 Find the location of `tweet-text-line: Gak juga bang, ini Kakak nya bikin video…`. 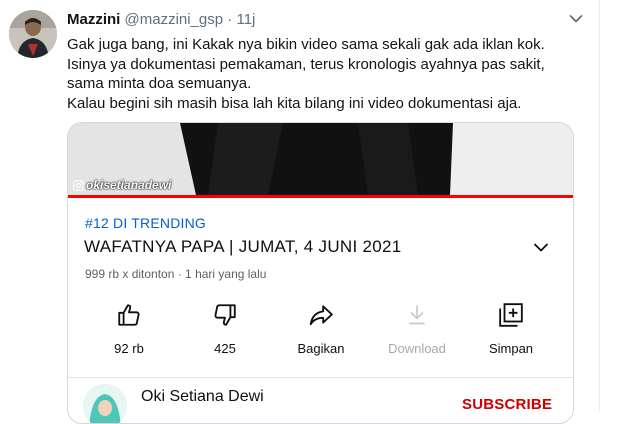

tweet-text-line: Gak juga bang, ini Kakak nya bikin video… is located at coordinates (306, 44).